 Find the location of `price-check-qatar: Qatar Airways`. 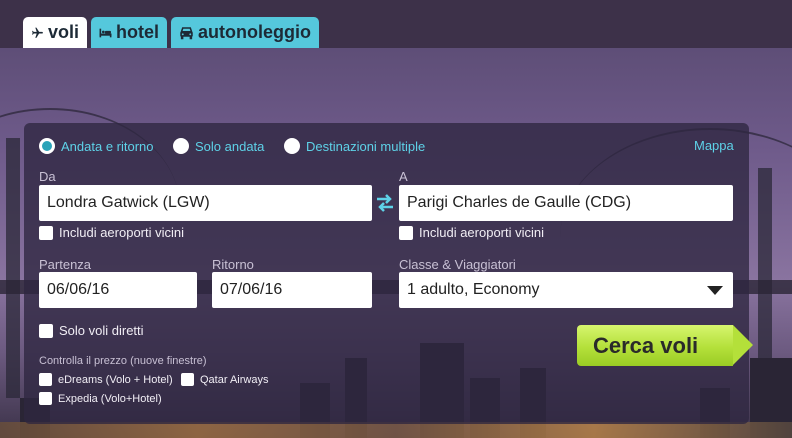

price-check-qatar: Qatar Airways is located at coordinates (224, 379).